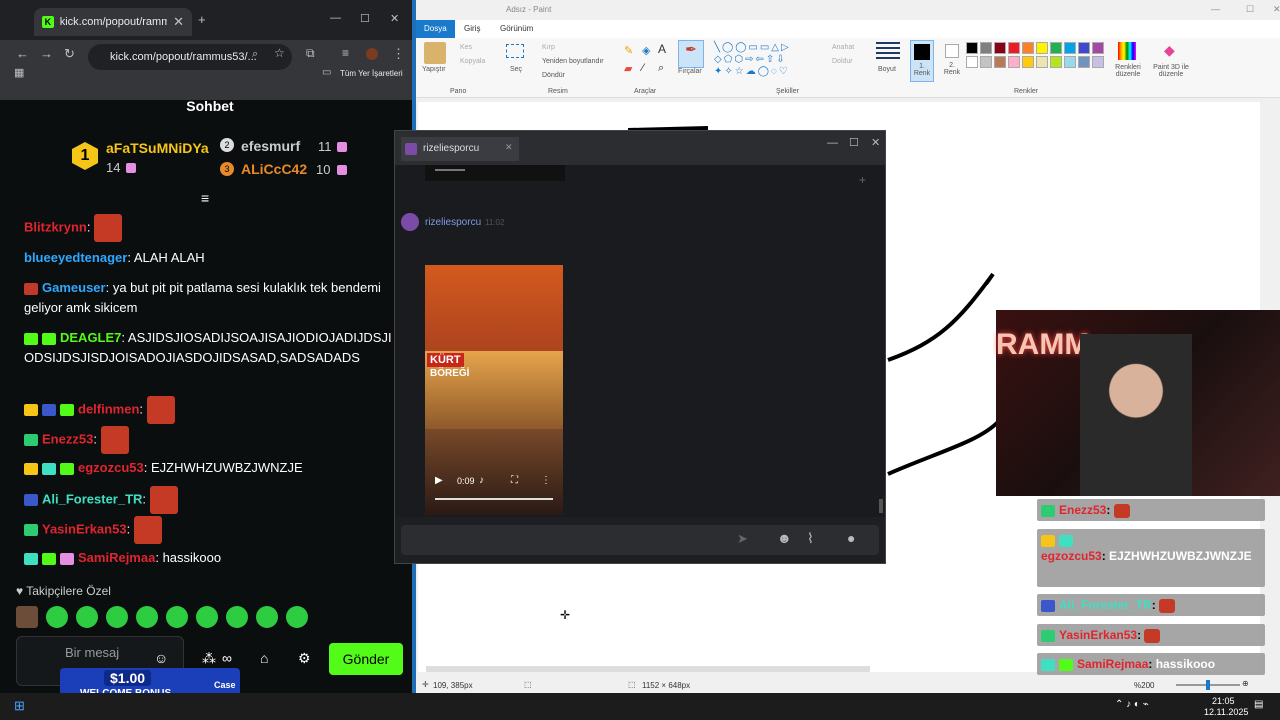  What do you see at coordinates (1208, 685) in the screenshot?
I see `zoom-slider-thumb` at bounding box center [1208, 685].